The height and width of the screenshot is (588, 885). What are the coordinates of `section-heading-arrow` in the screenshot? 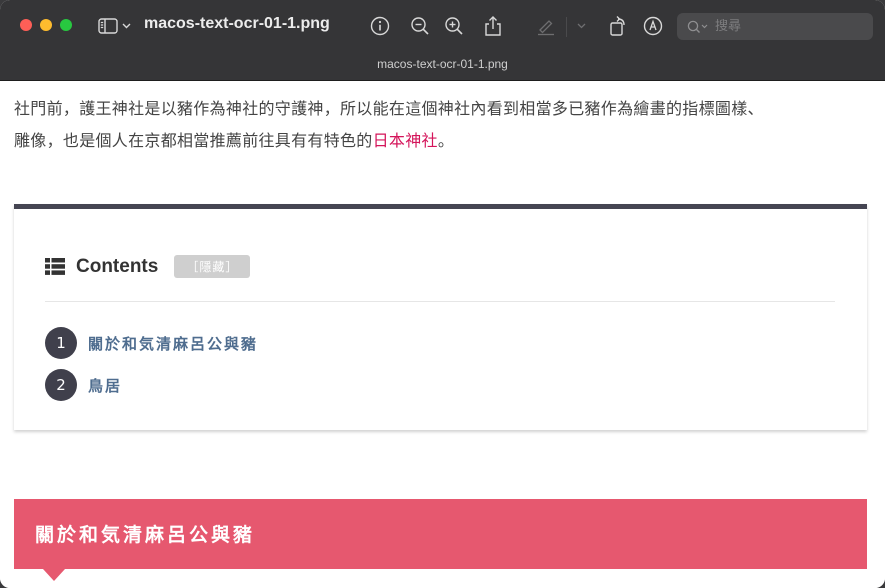 It's located at (54, 575).